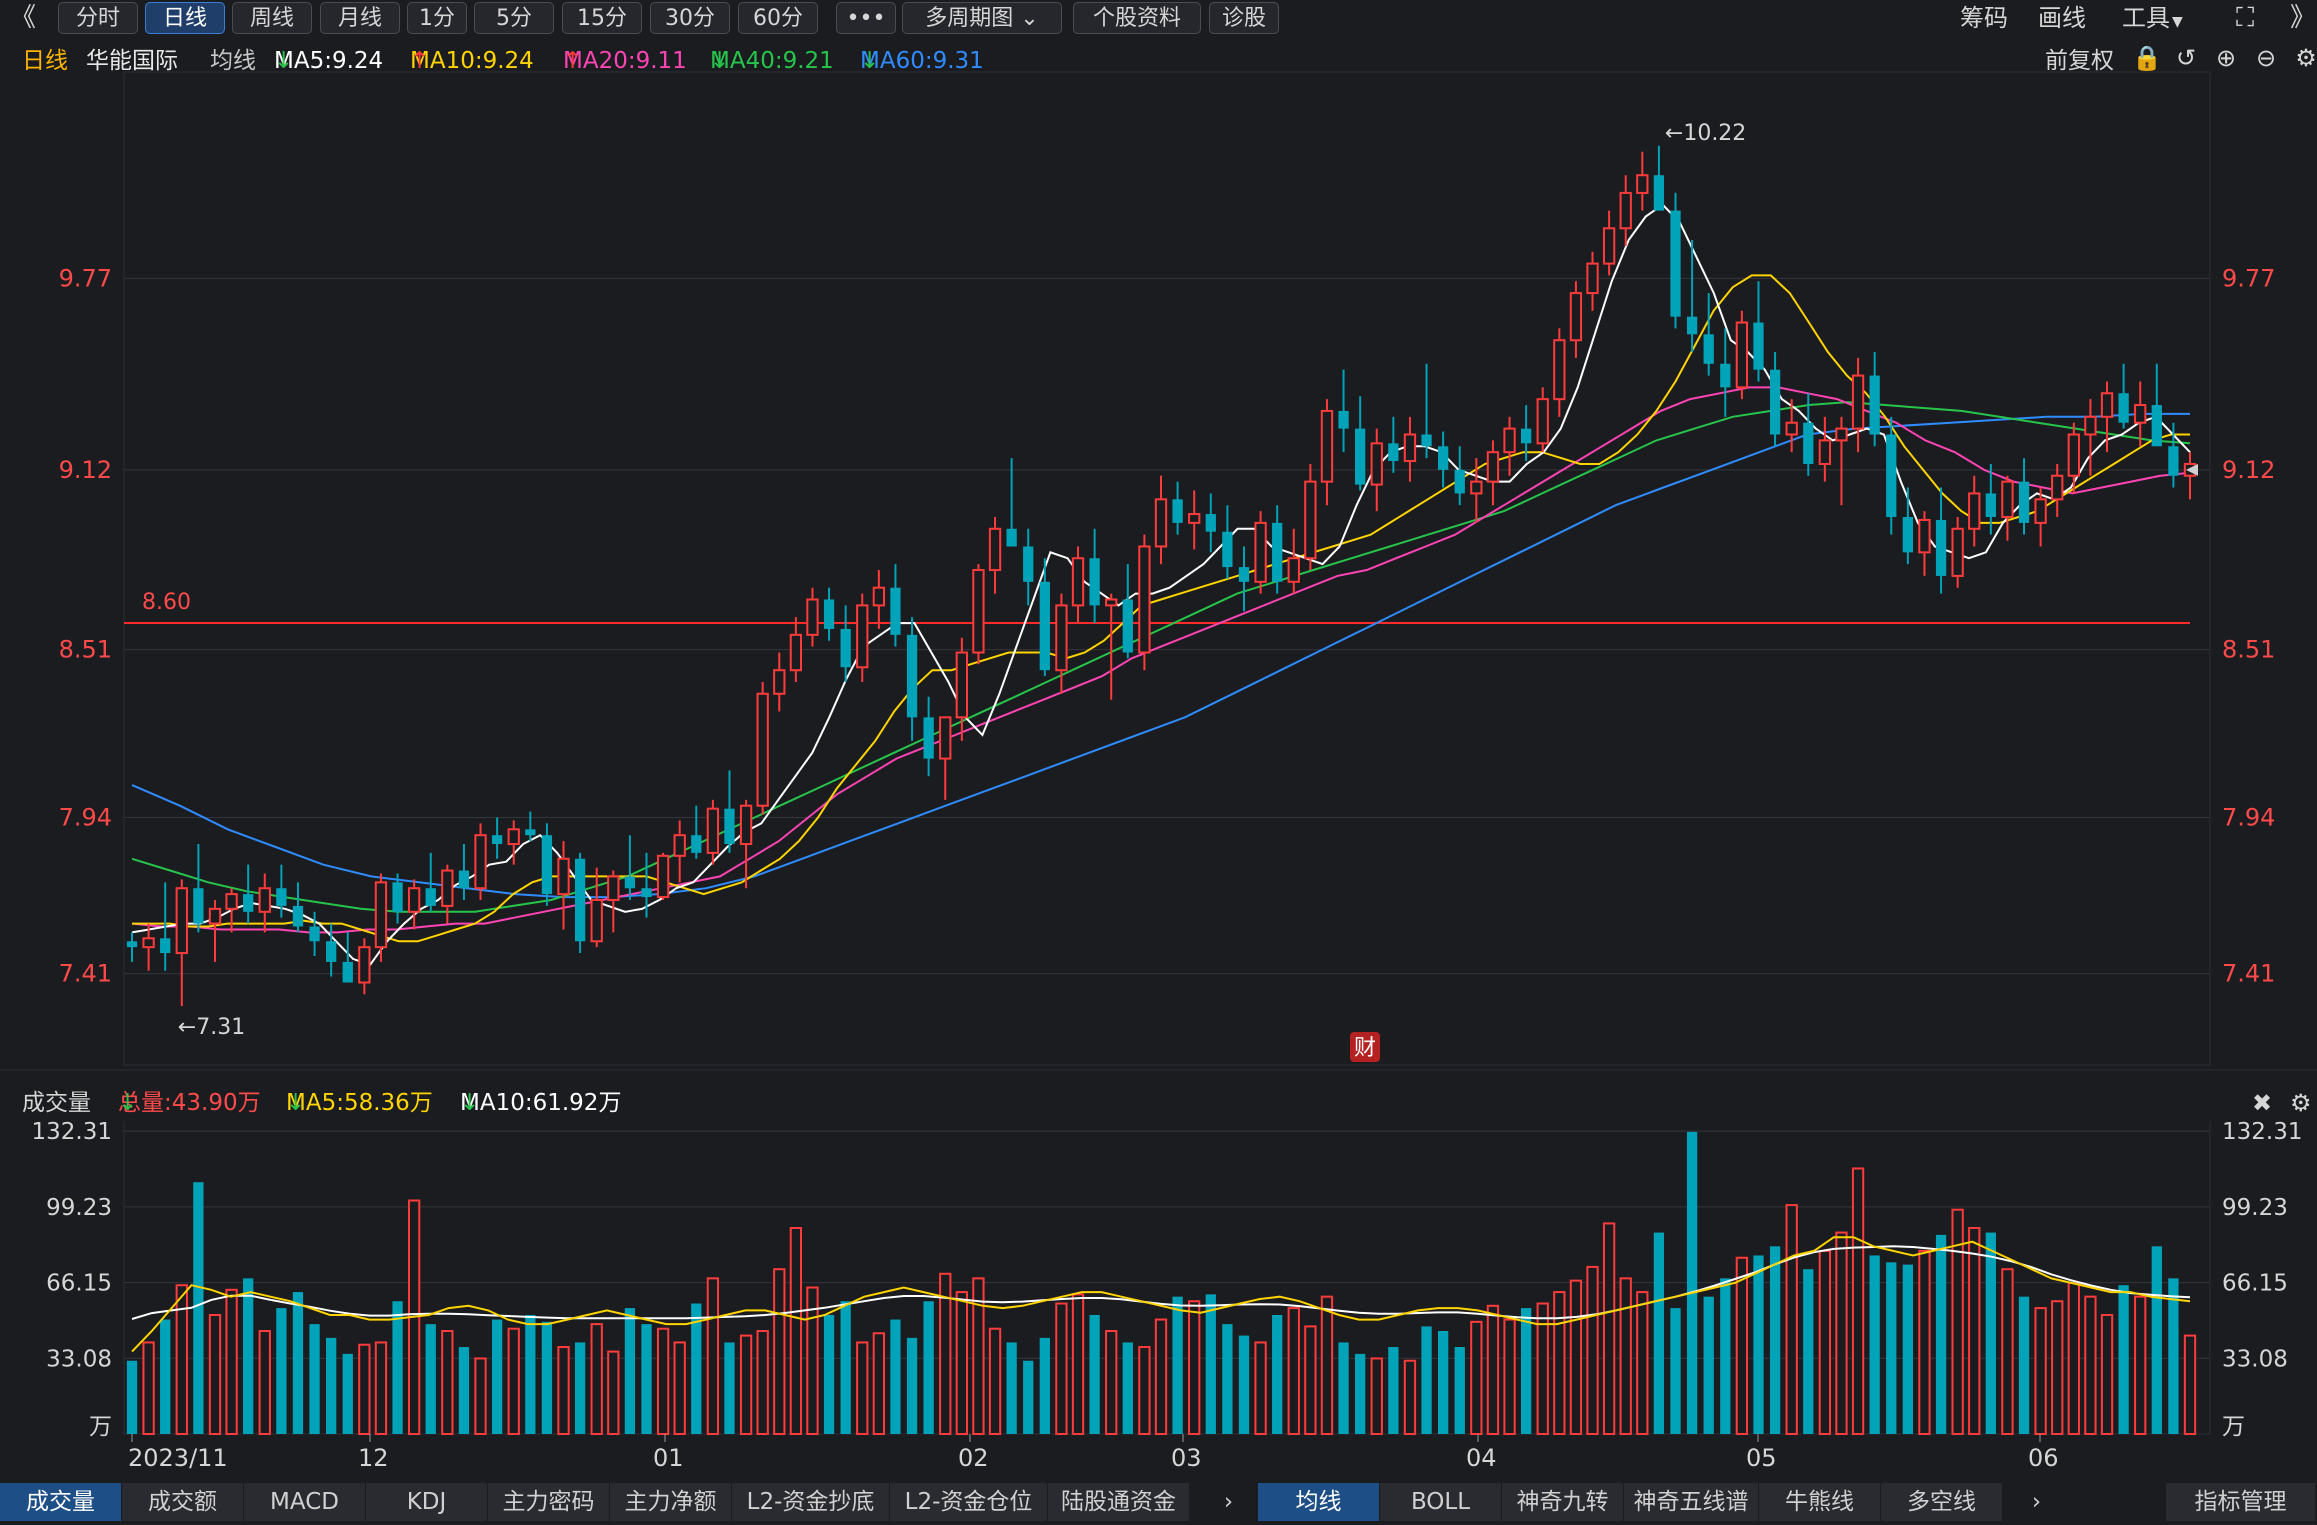 The image size is (2317, 1525). Describe the element at coordinates (1319, 1502) in the screenshot. I see `overlay-tab-0: 均线` at that location.